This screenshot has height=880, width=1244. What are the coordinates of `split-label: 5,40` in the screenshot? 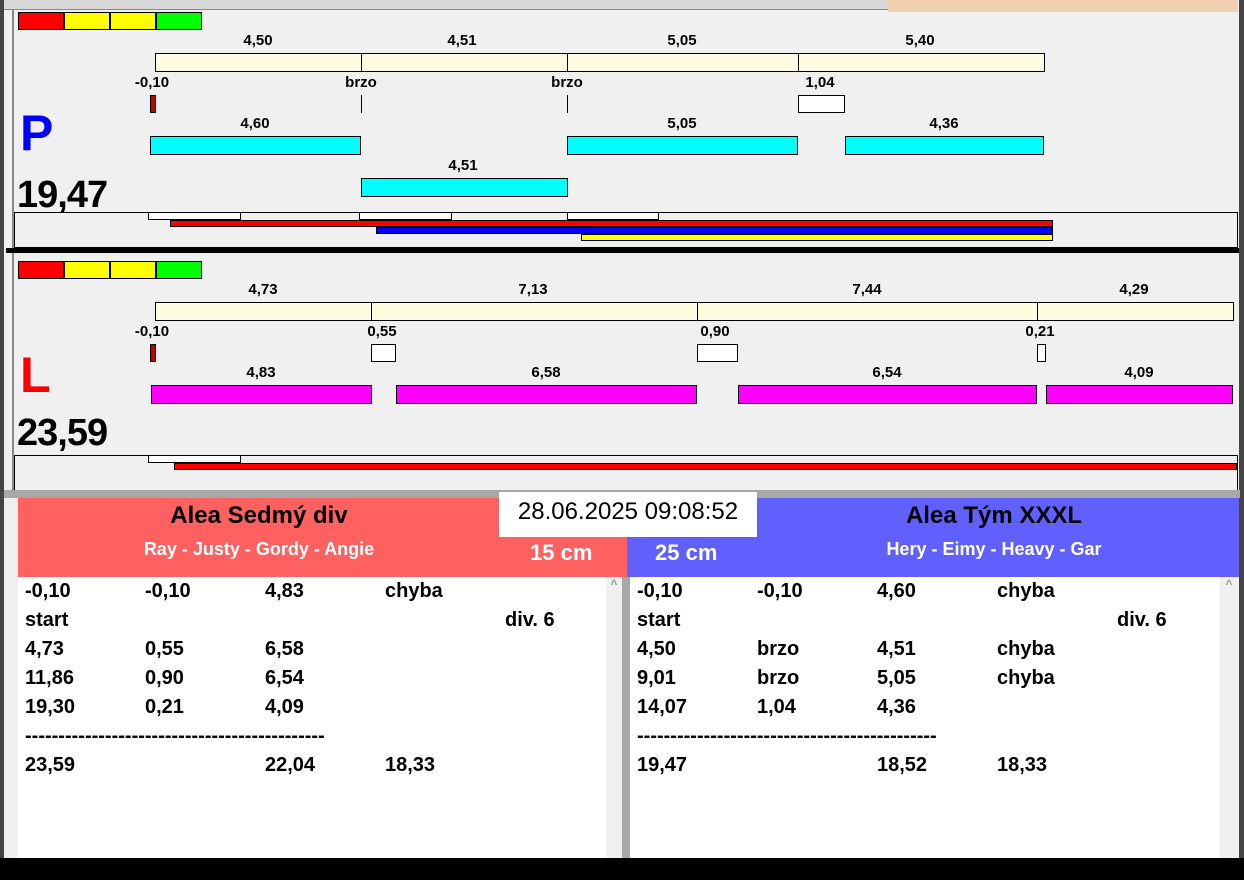 It's located at (920, 40).